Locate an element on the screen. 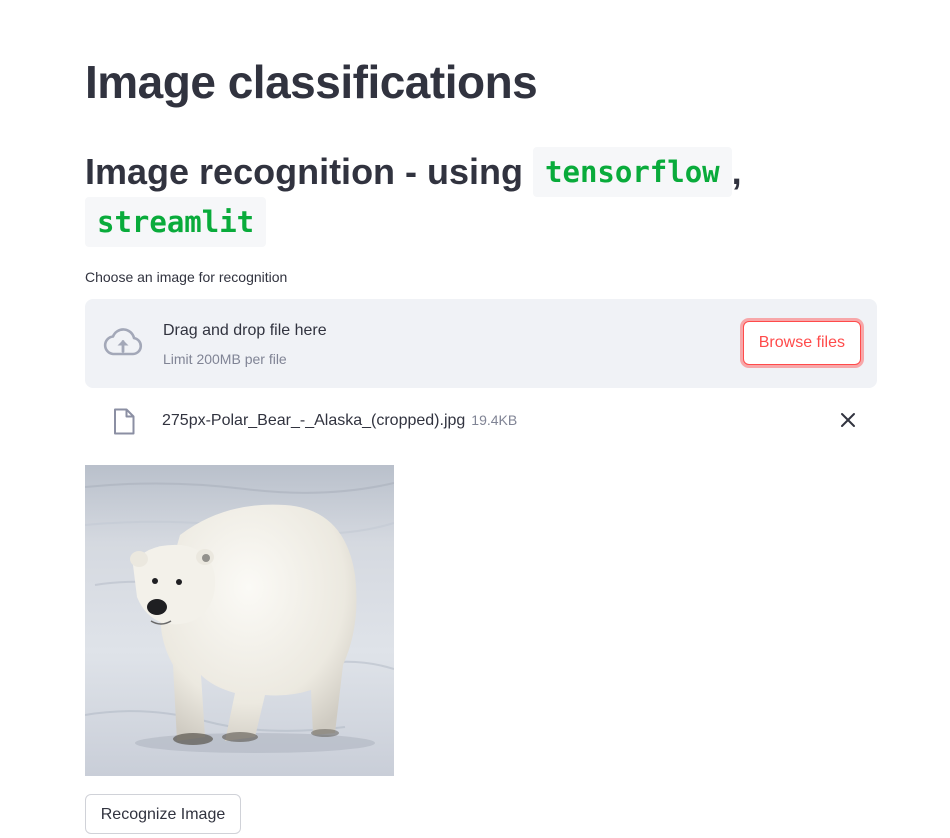 The image size is (950, 838). file-icon is located at coordinates (124, 421).